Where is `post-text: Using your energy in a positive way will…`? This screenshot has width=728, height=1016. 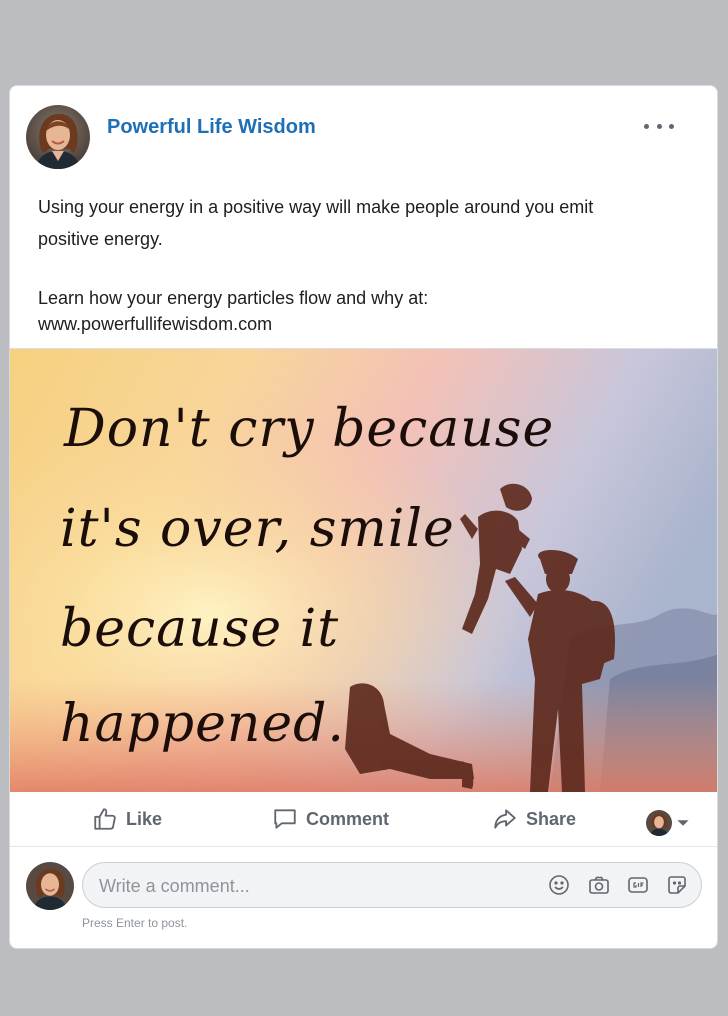
post-text: Using your energy in a positive way will… is located at coordinates (363, 264).